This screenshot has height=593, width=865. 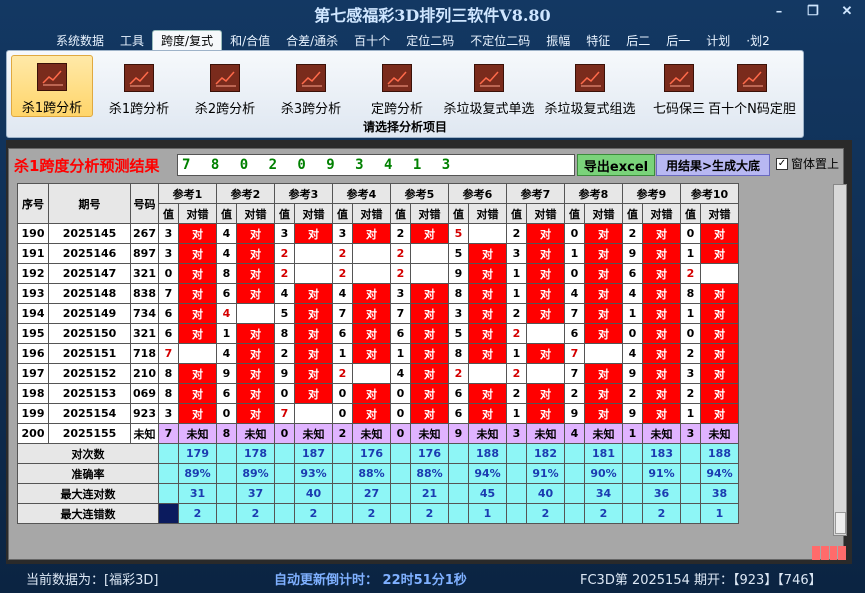 What do you see at coordinates (312, 40) in the screenshot?
I see `menu-item: 合差/通杀` at bounding box center [312, 40].